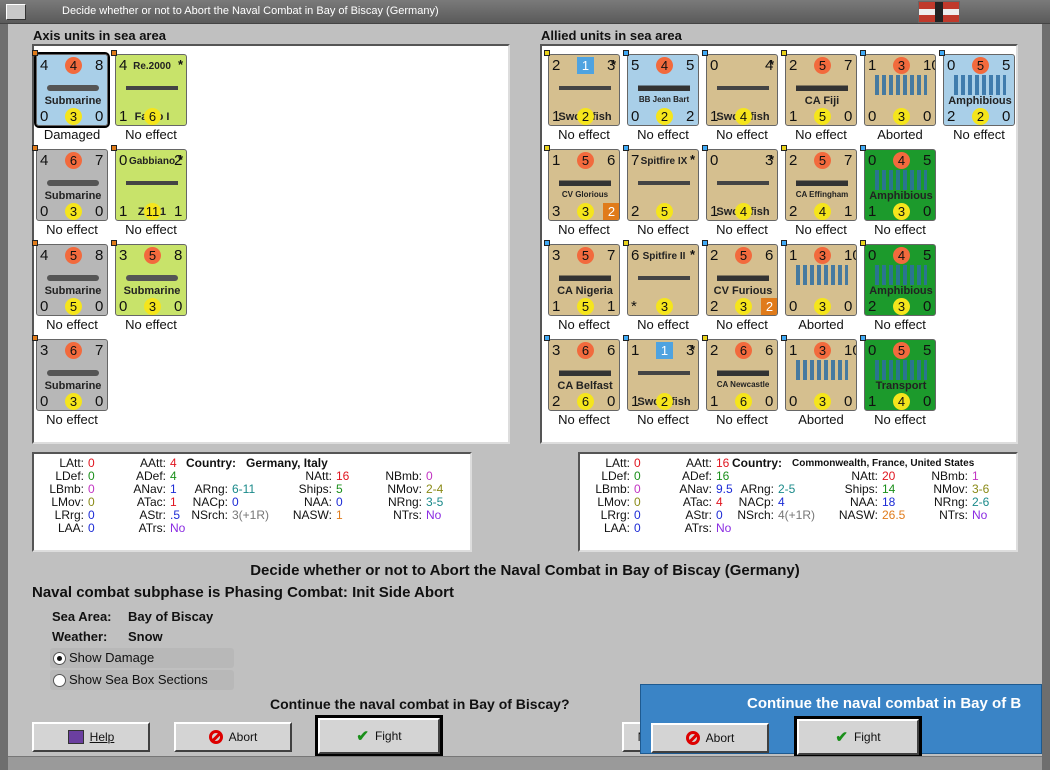 This screenshot has width=1050, height=770. What do you see at coordinates (695, 489) in the screenshot?
I see `stat-label-anav: ANav:` at bounding box center [695, 489].